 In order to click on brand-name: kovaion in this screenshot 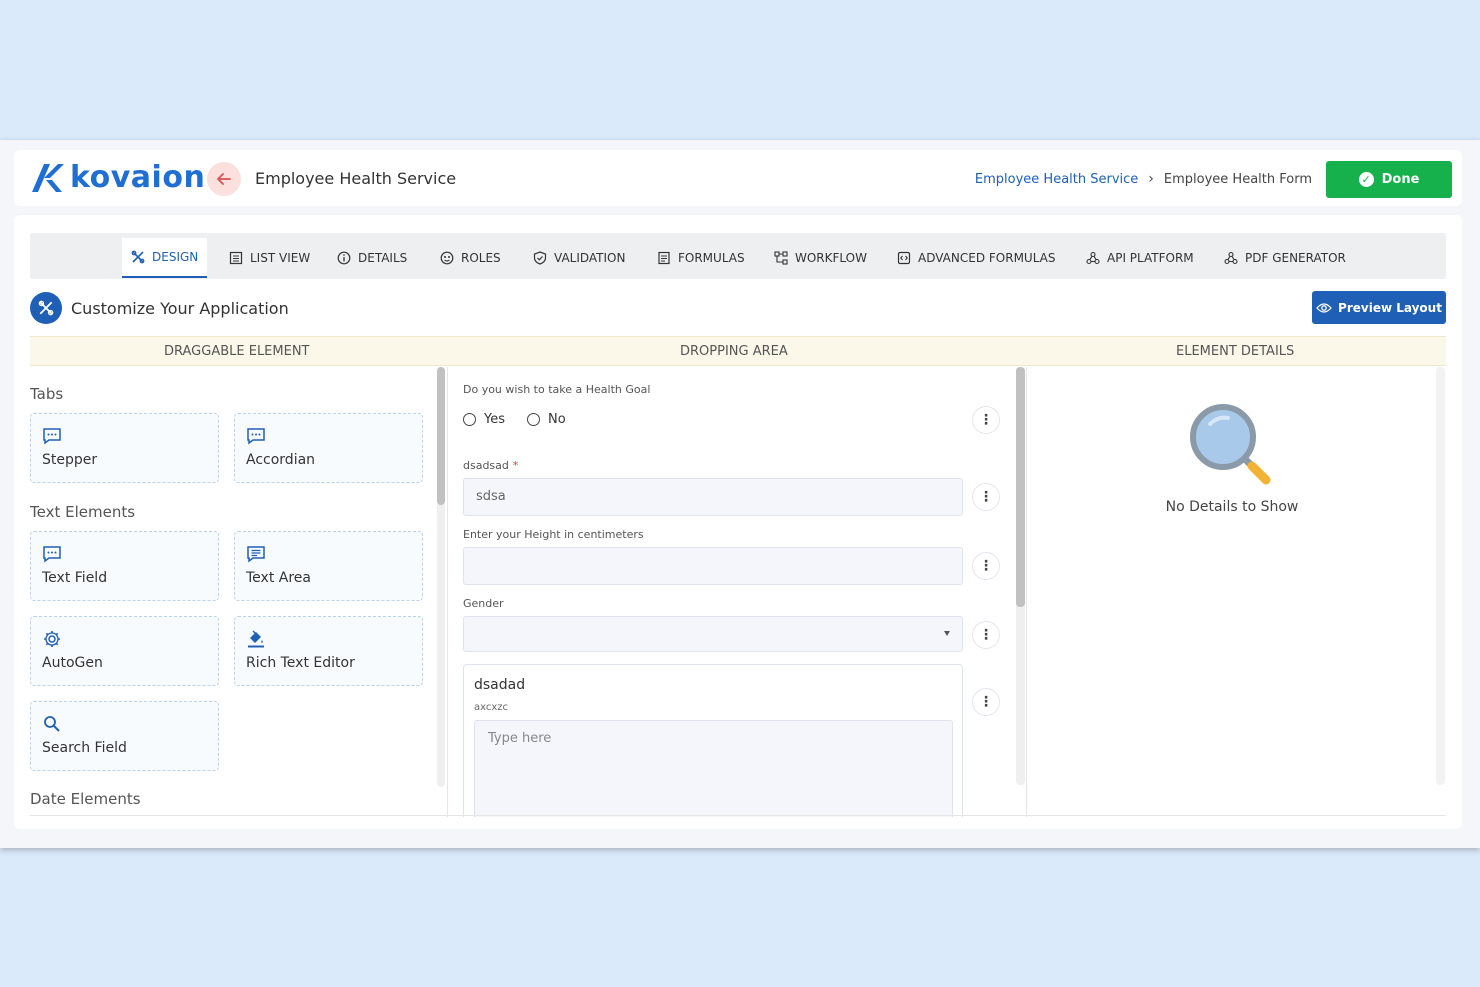, I will do `click(138, 177)`.